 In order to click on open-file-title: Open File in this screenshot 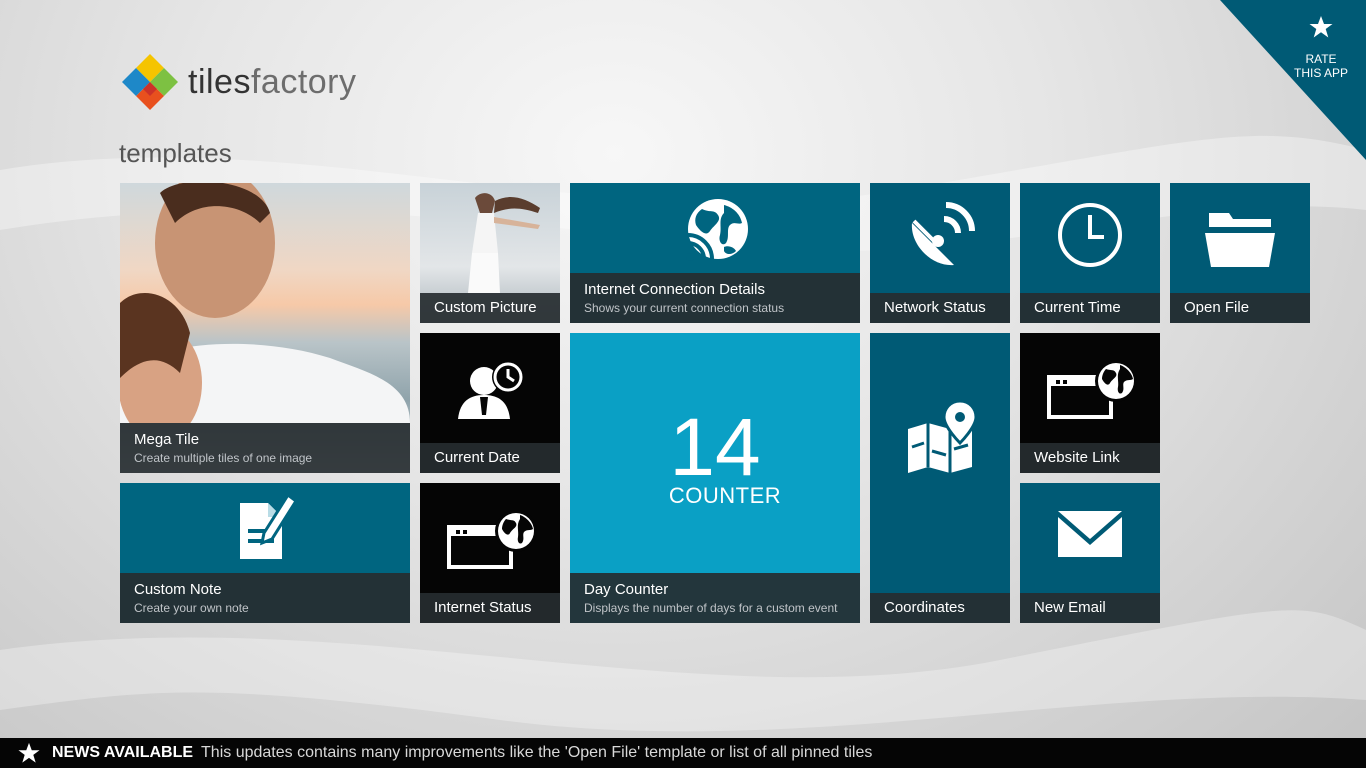, I will do `click(1217, 307)`.